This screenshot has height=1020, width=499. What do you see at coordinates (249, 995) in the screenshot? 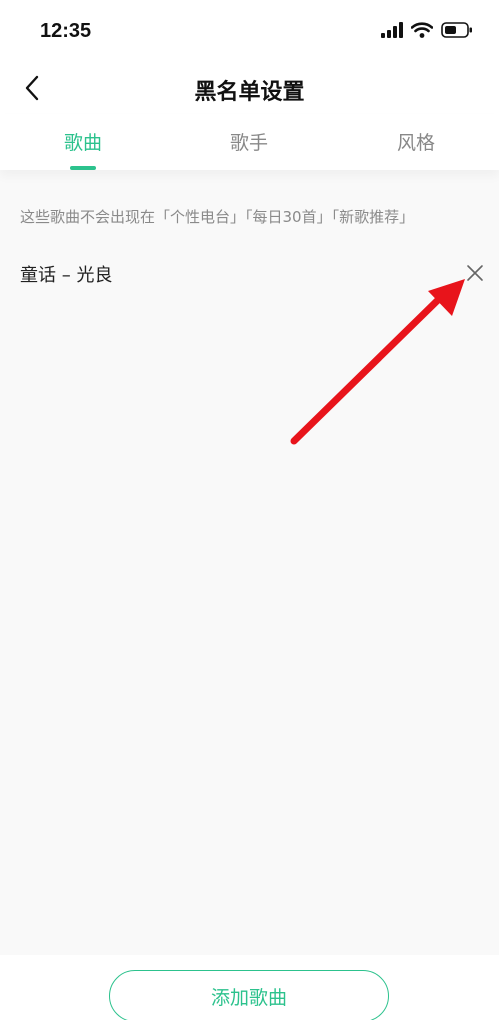
I see `add-song-button: 添加歌曲` at bounding box center [249, 995].